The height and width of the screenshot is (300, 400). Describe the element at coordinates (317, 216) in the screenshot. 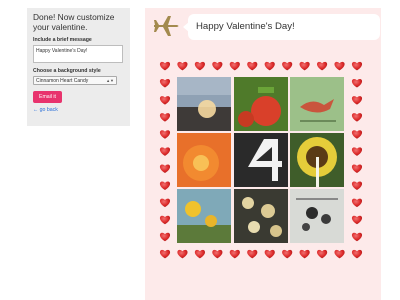

I see `abstract-photo` at that location.